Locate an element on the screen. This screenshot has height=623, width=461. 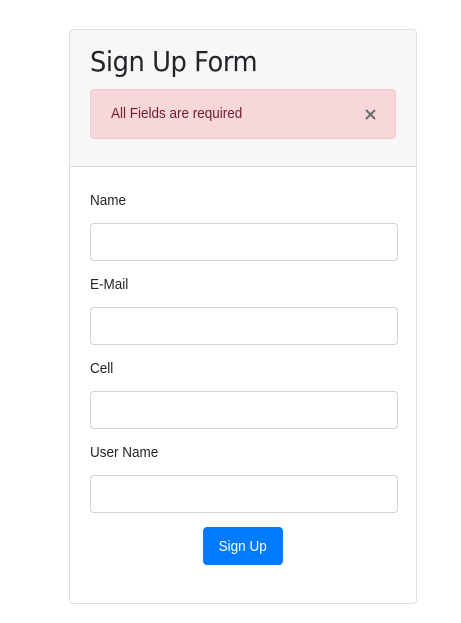
name-group: Name is located at coordinates (244, 226).